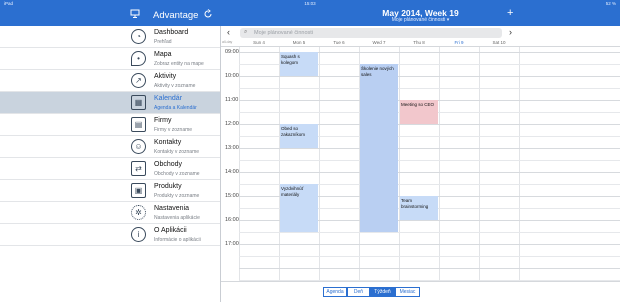 This screenshot has height=302, width=620. What do you see at coordinates (138, 36) in the screenshot?
I see `dashboard-icon: ◔` at bounding box center [138, 36].